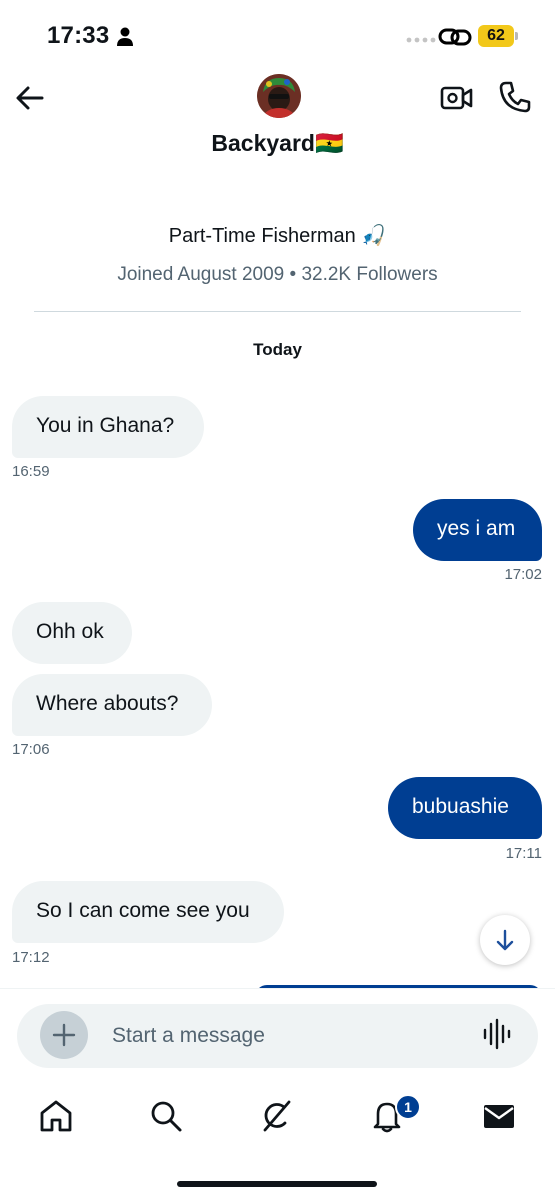 The image size is (555, 1200). I want to click on video-camera-icon, so click(457, 98).